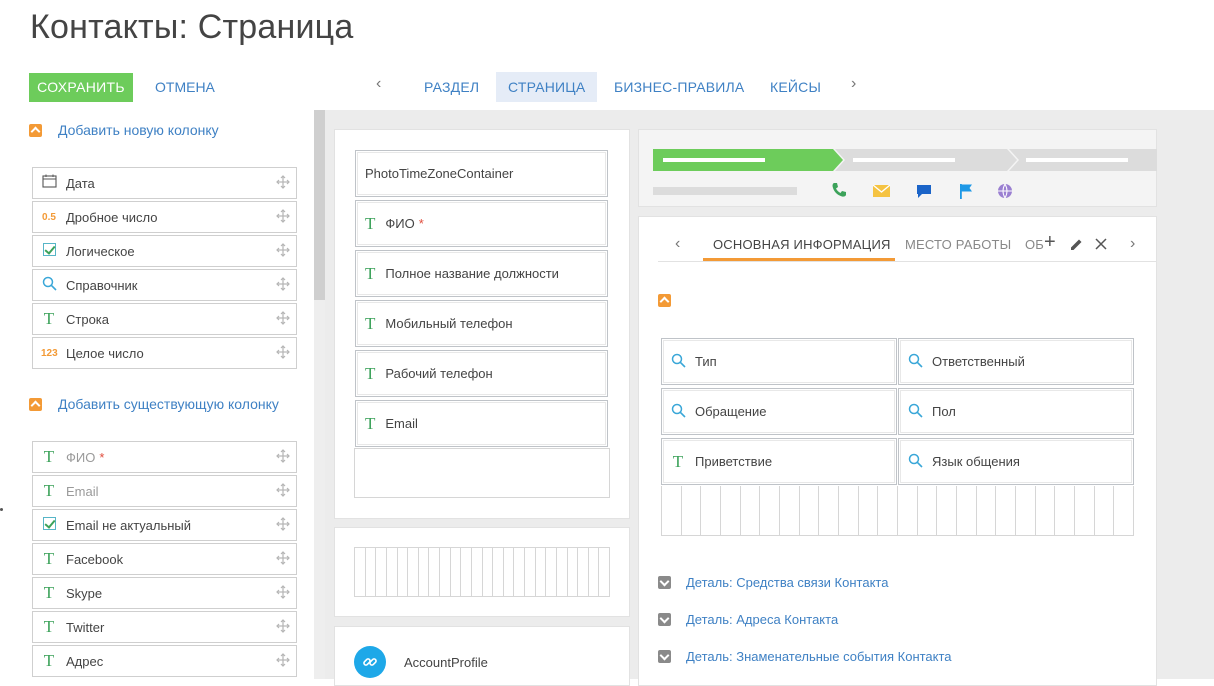 The width and height of the screenshot is (1214, 686). Describe the element at coordinates (787, 582) in the screenshot. I see `detail-label: Деталь: Средства связи Контакта` at that location.